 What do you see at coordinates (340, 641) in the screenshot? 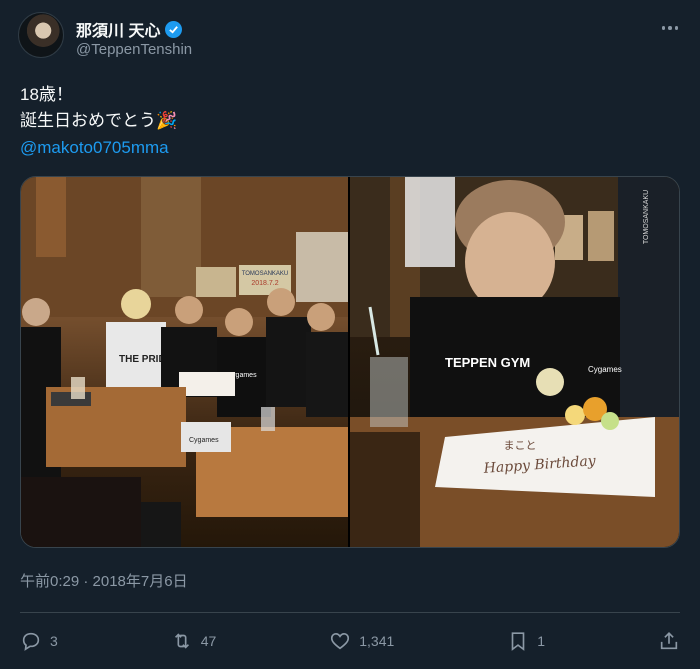
I see `heart-icon` at bounding box center [340, 641].